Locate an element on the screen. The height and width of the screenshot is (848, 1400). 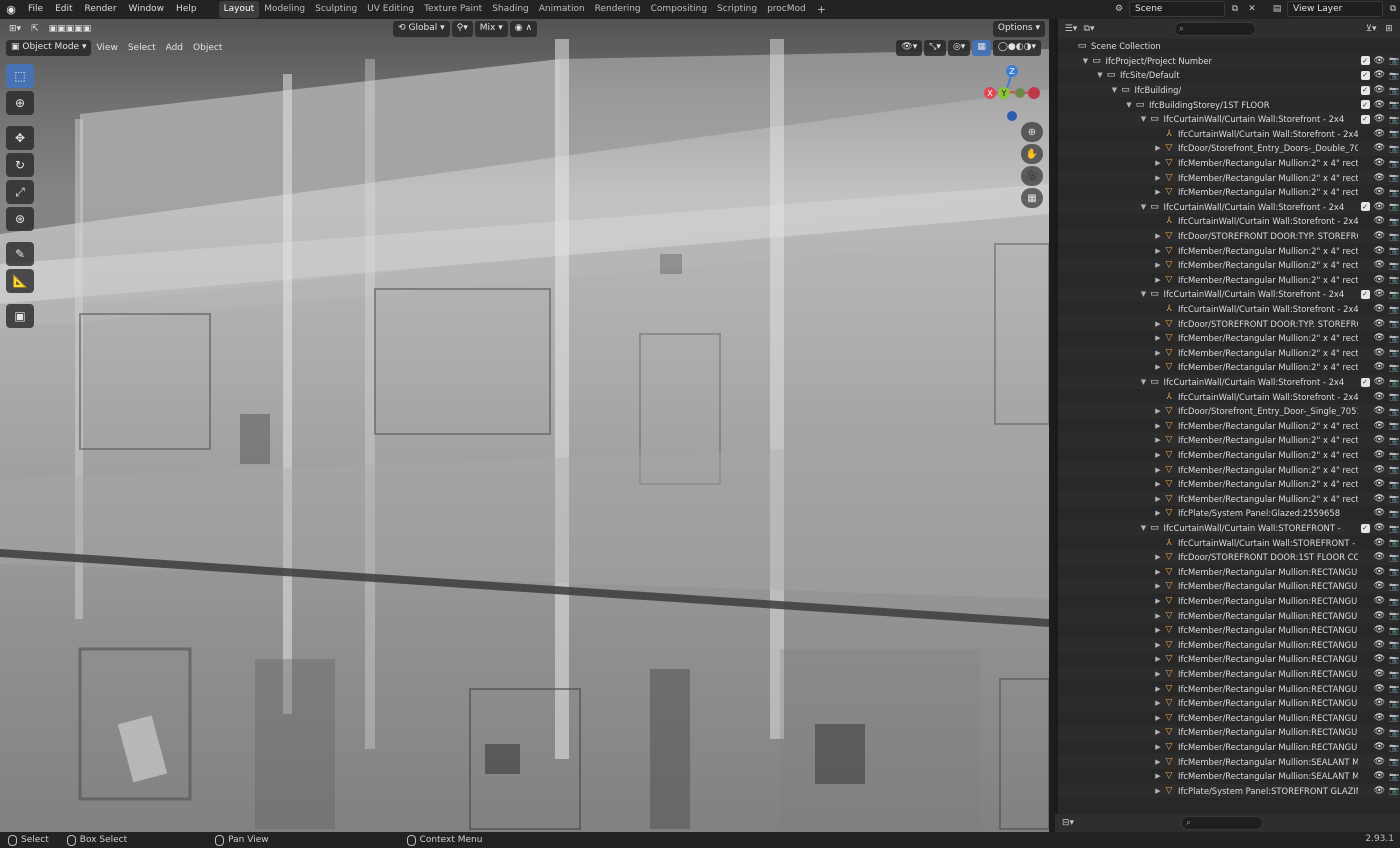
outliner-editor-icon: ☰▾ is located at coordinates (1071, 29).